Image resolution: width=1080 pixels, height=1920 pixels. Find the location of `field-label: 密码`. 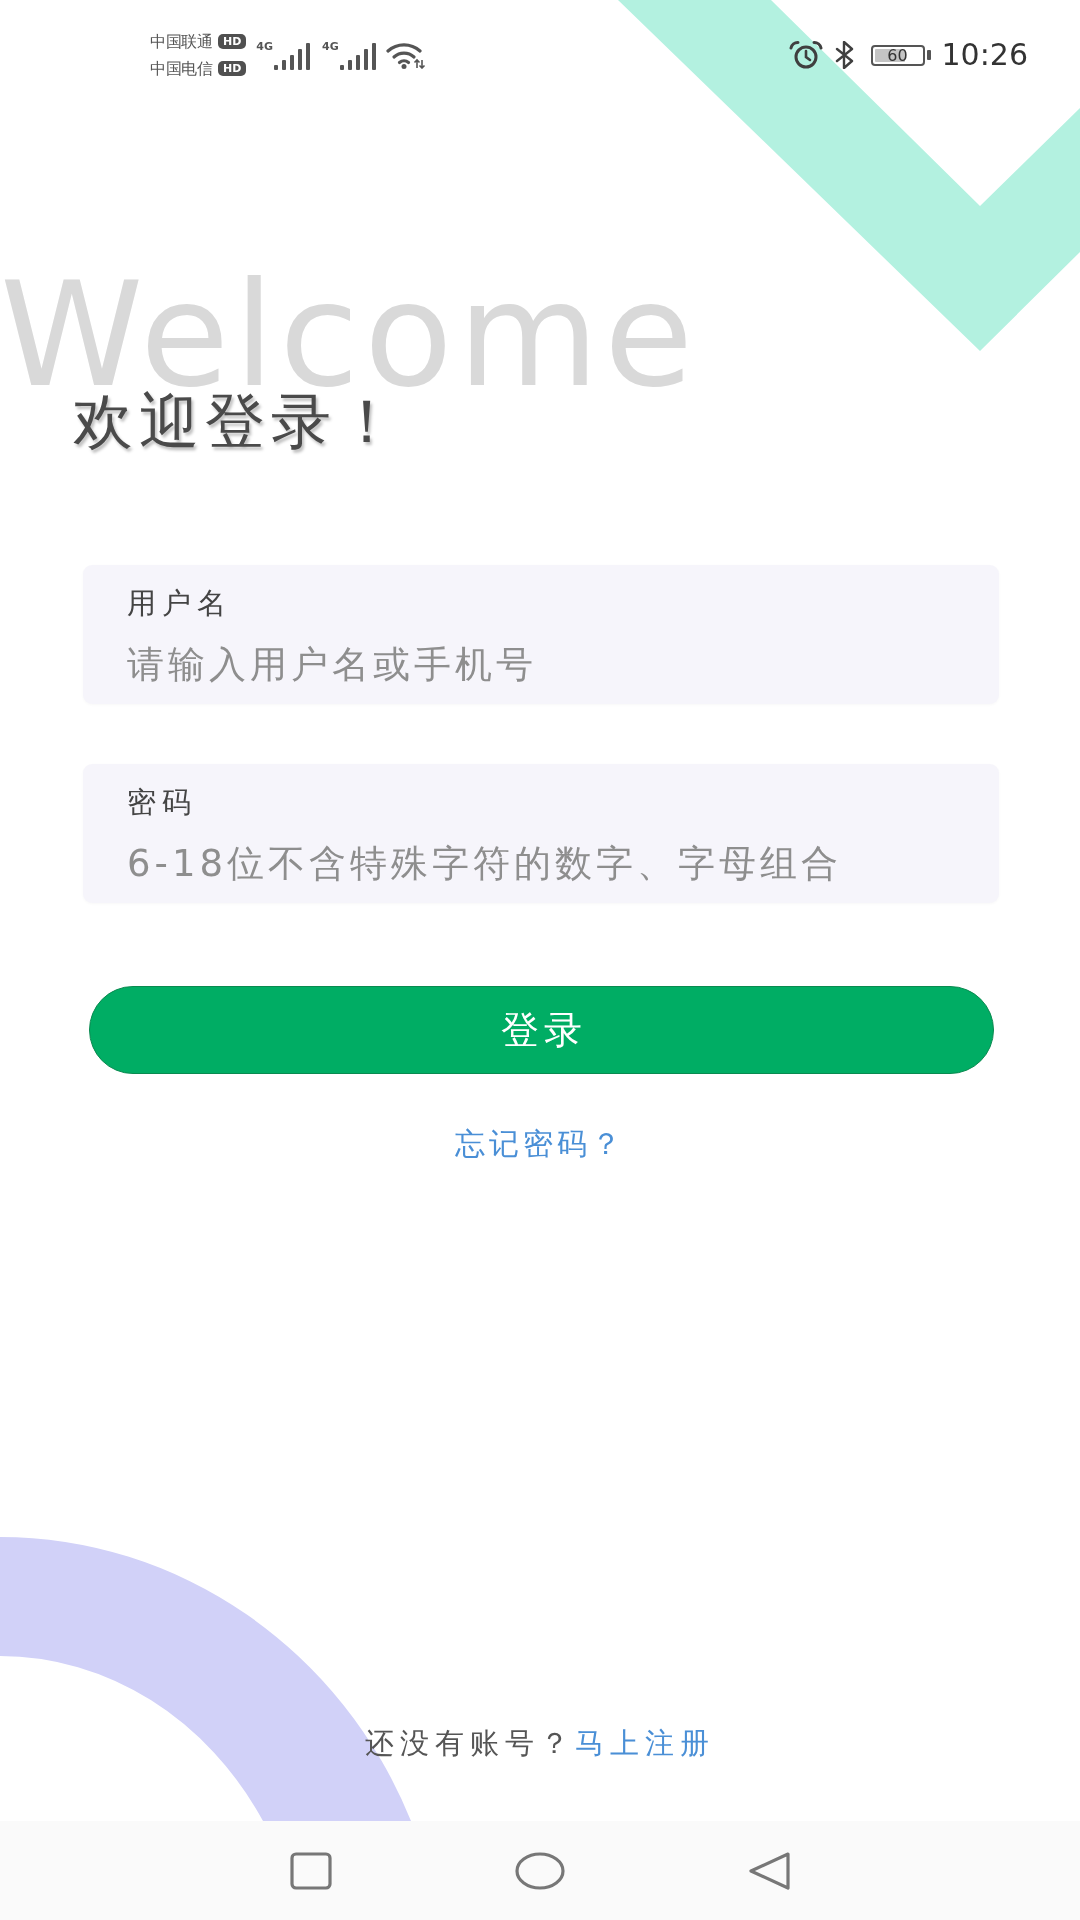

field-label: 密码 is located at coordinates (162, 802).